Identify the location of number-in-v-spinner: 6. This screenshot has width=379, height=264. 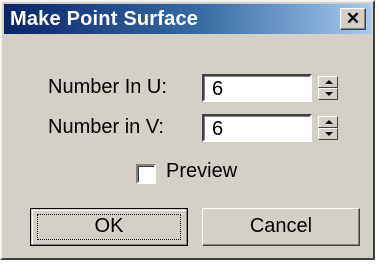
(272, 128).